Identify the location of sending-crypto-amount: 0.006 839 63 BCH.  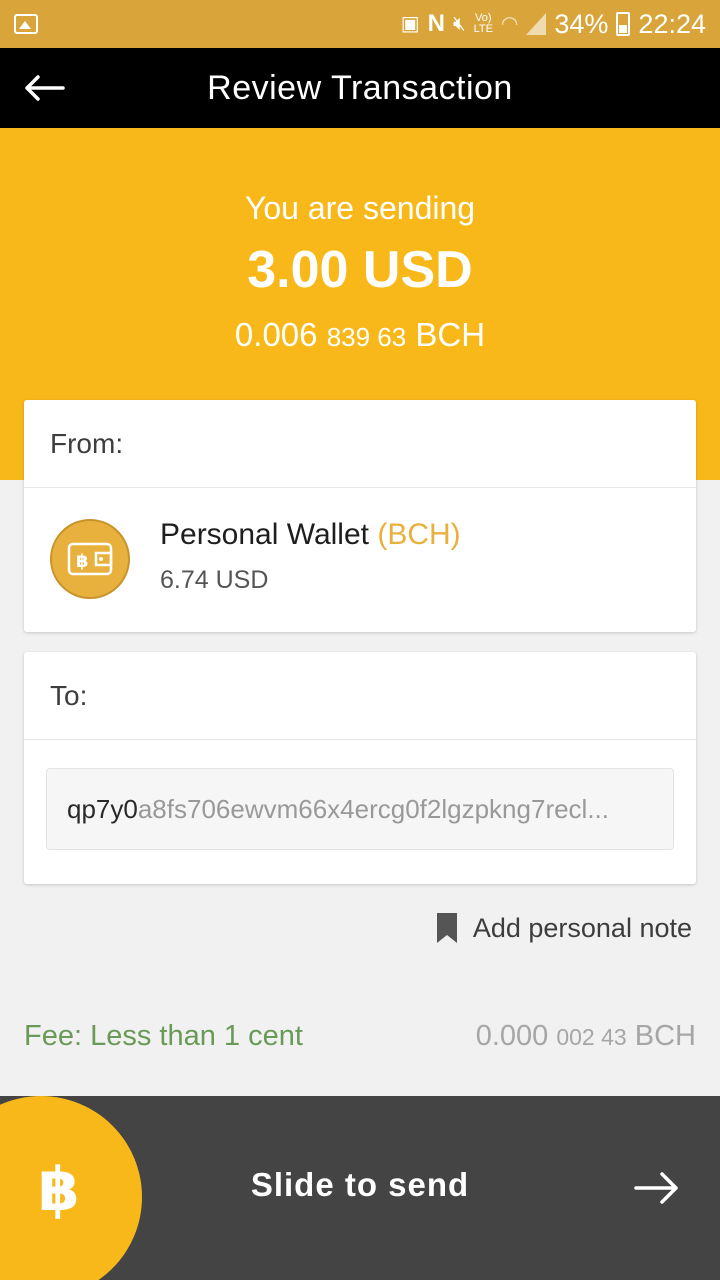
(360, 335).